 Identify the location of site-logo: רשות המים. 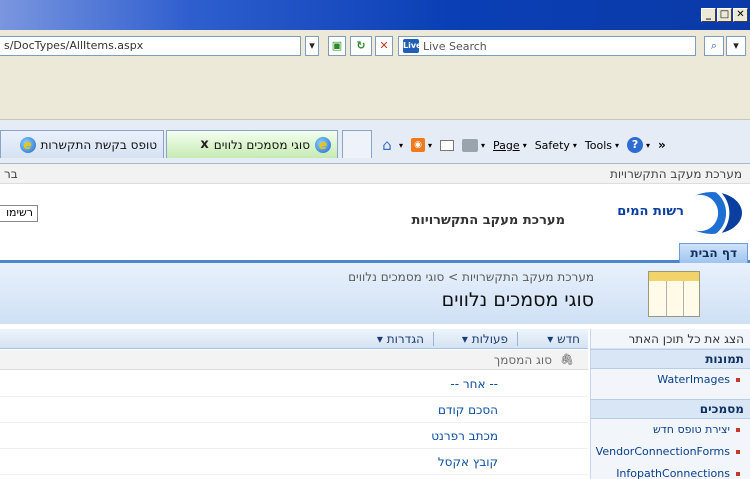
(672, 213).